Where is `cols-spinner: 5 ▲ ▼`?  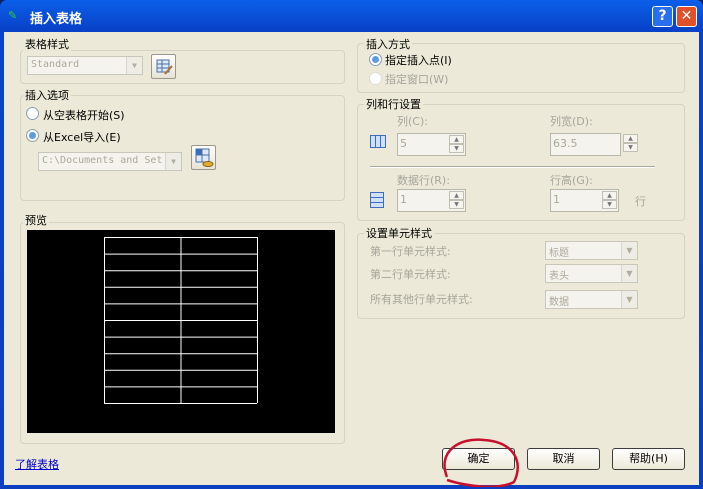 cols-spinner: 5 ▲ ▼ is located at coordinates (431, 144).